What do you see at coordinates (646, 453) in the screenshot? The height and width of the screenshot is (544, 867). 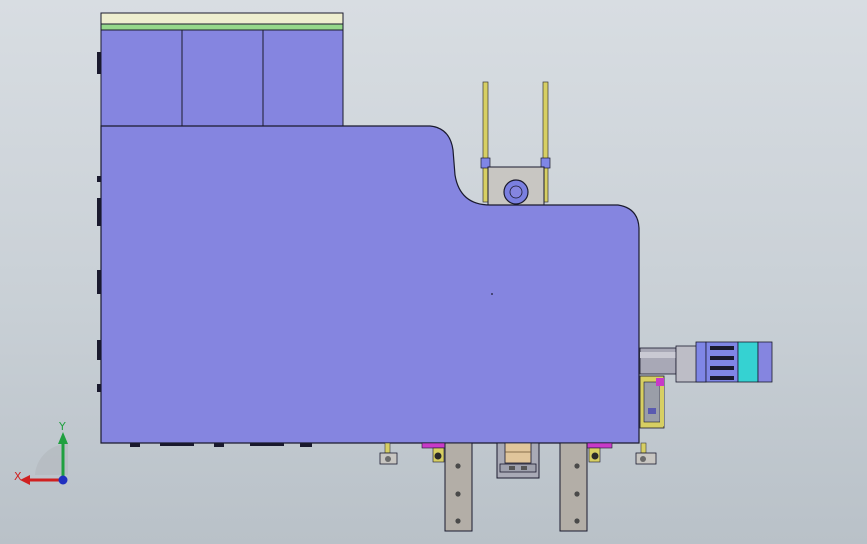 I see `small-bracket-right` at bounding box center [646, 453].